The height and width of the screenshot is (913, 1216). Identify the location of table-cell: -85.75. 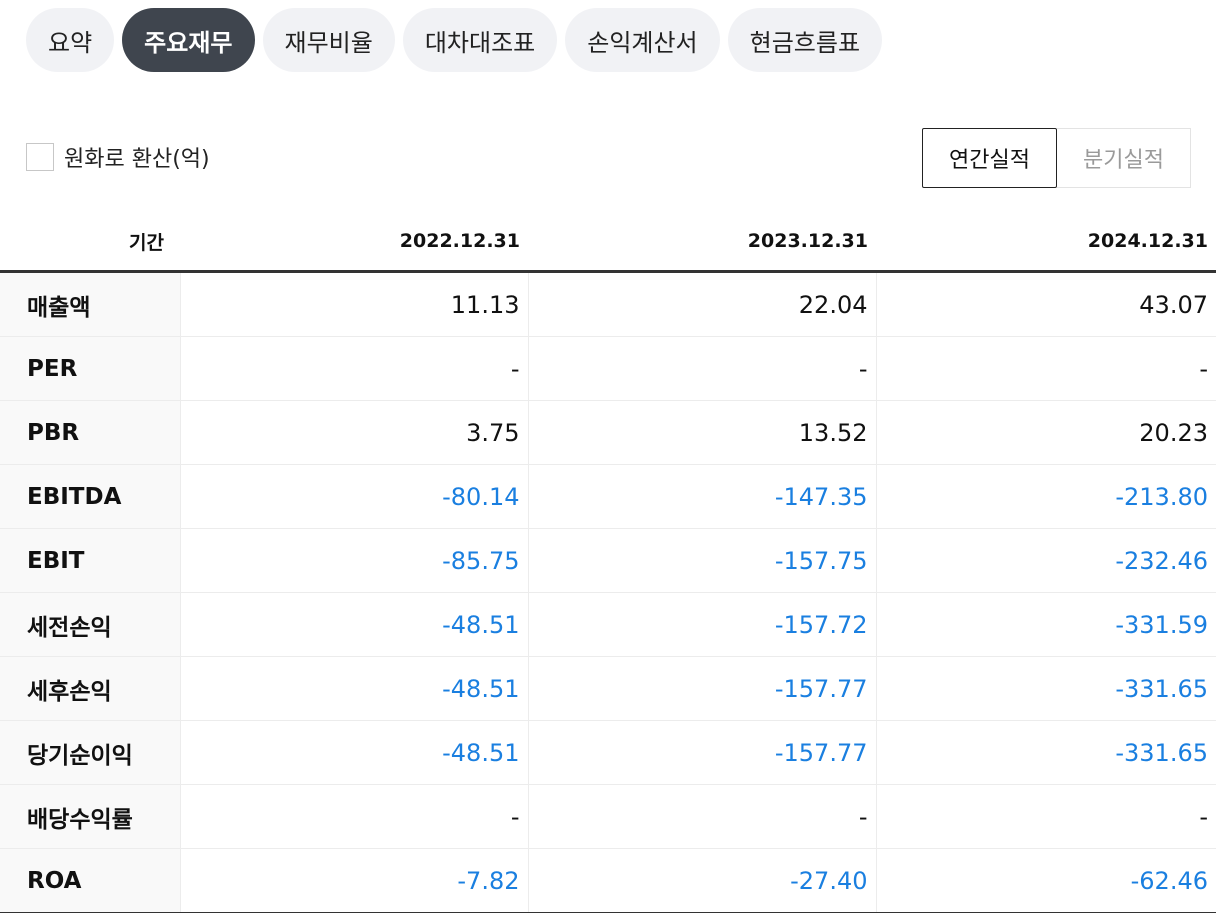
(353, 560).